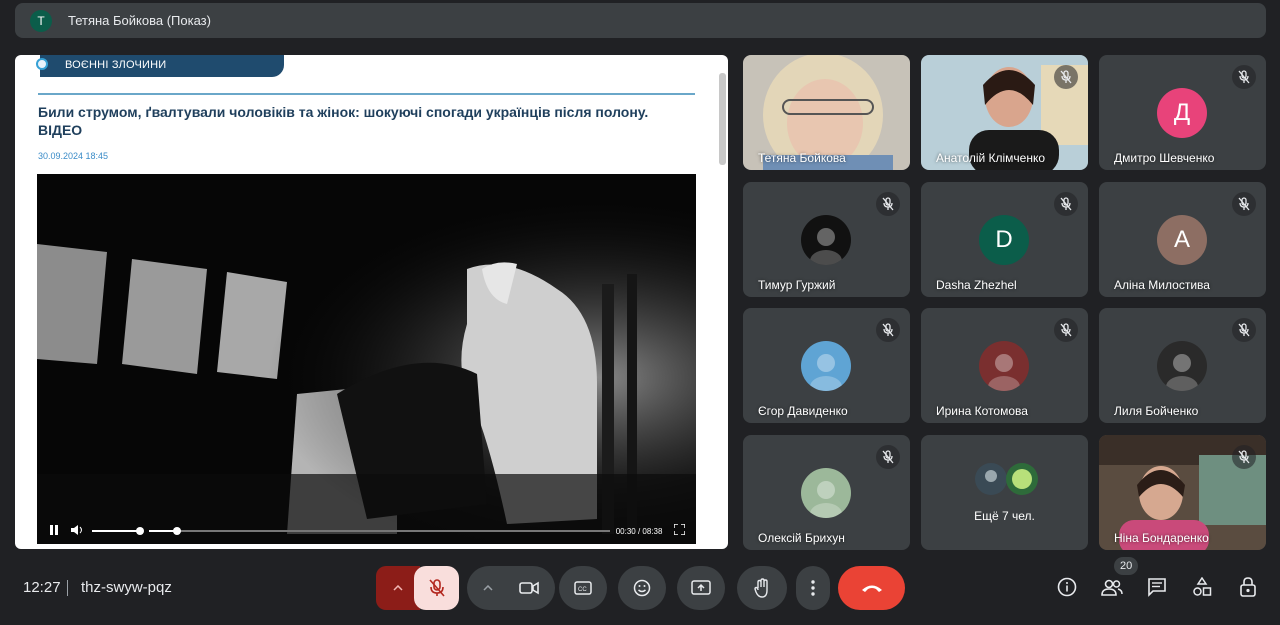 This screenshot has width=1280, height=625. What do you see at coordinates (116, 65) in the screenshot?
I see `category-label: ВОЄННІ ЗЛОЧИНИ` at bounding box center [116, 65].